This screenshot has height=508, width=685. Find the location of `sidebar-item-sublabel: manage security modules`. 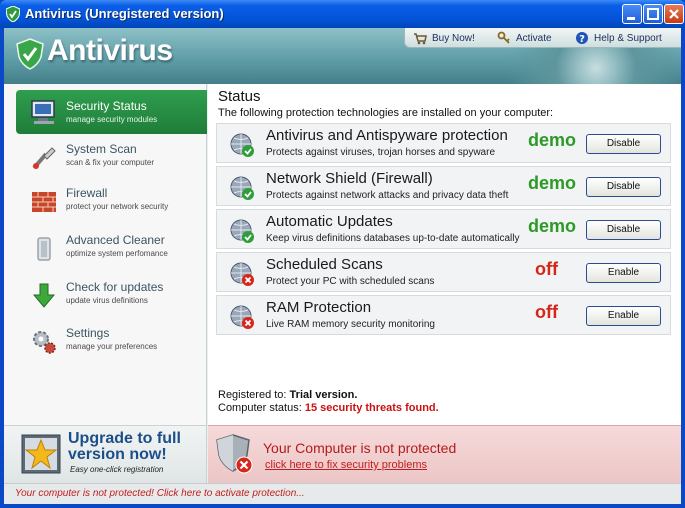

sidebar-item-sublabel: manage security modules is located at coordinates (112, 119).